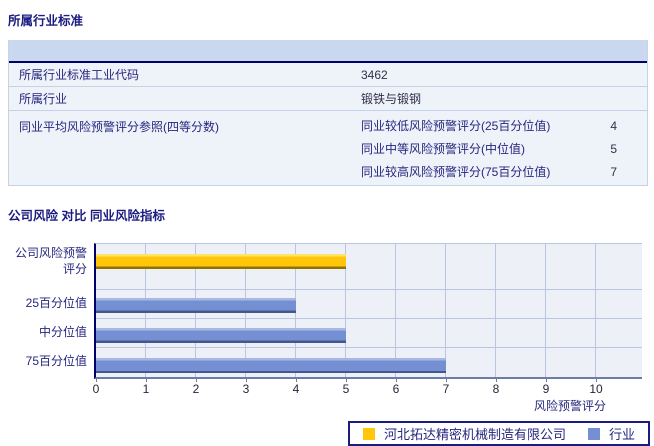  Describe the element at coordinates (613, 148) in the screenshot. I see `subrow-value: 5` at that location.